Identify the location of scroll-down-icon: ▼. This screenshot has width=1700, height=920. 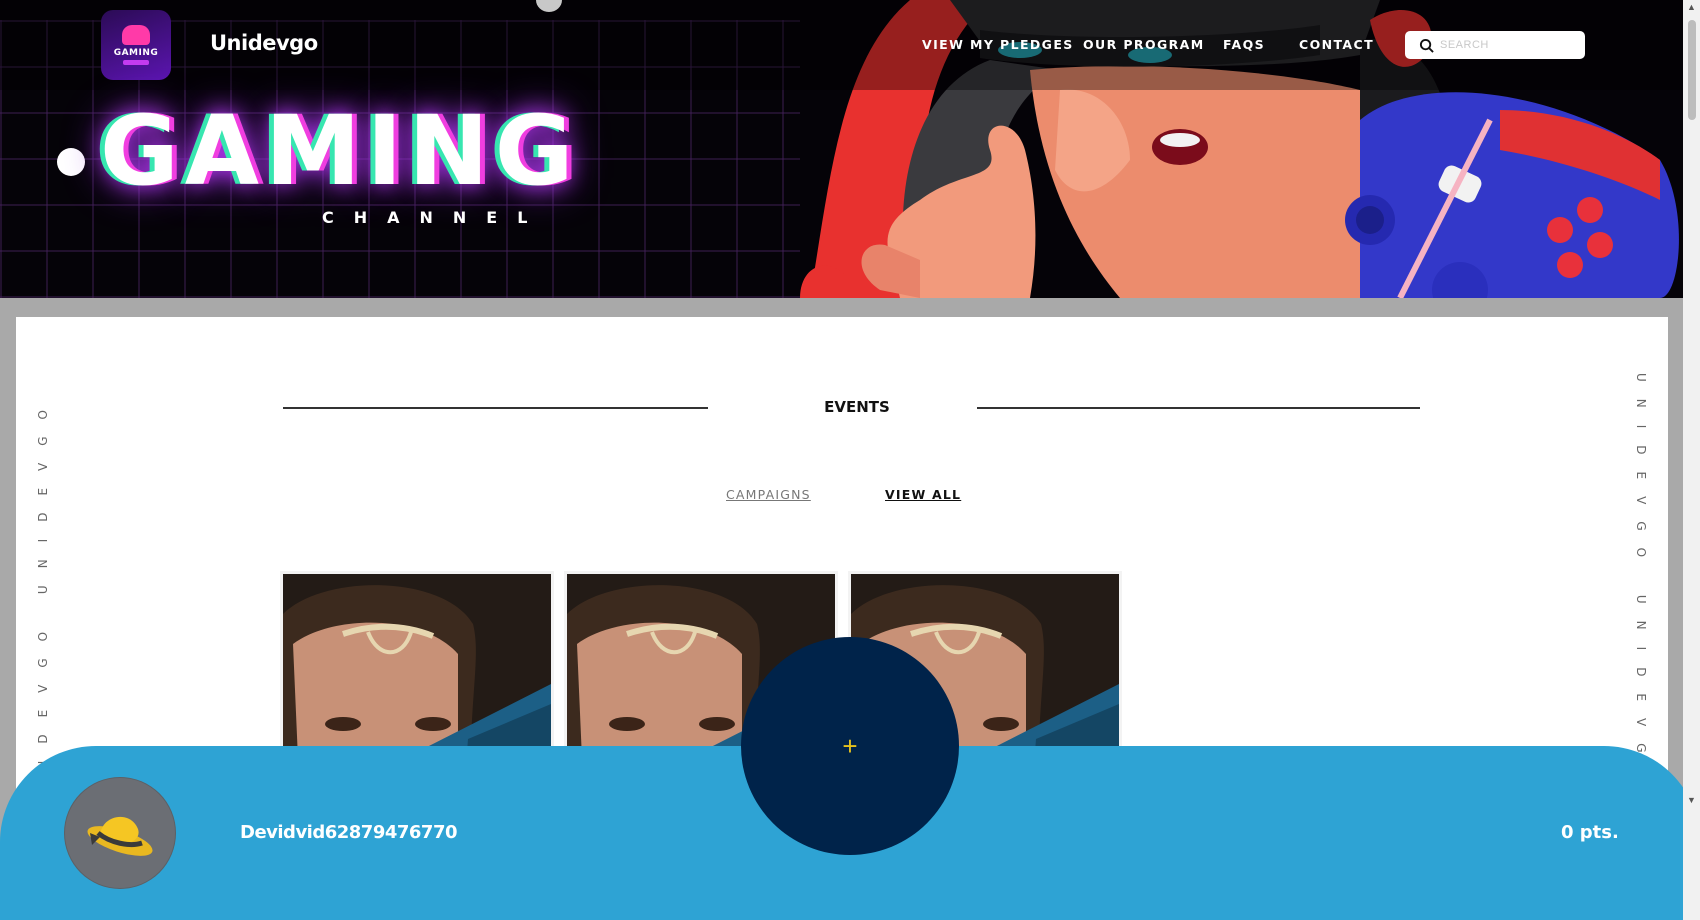
(1691, 800).